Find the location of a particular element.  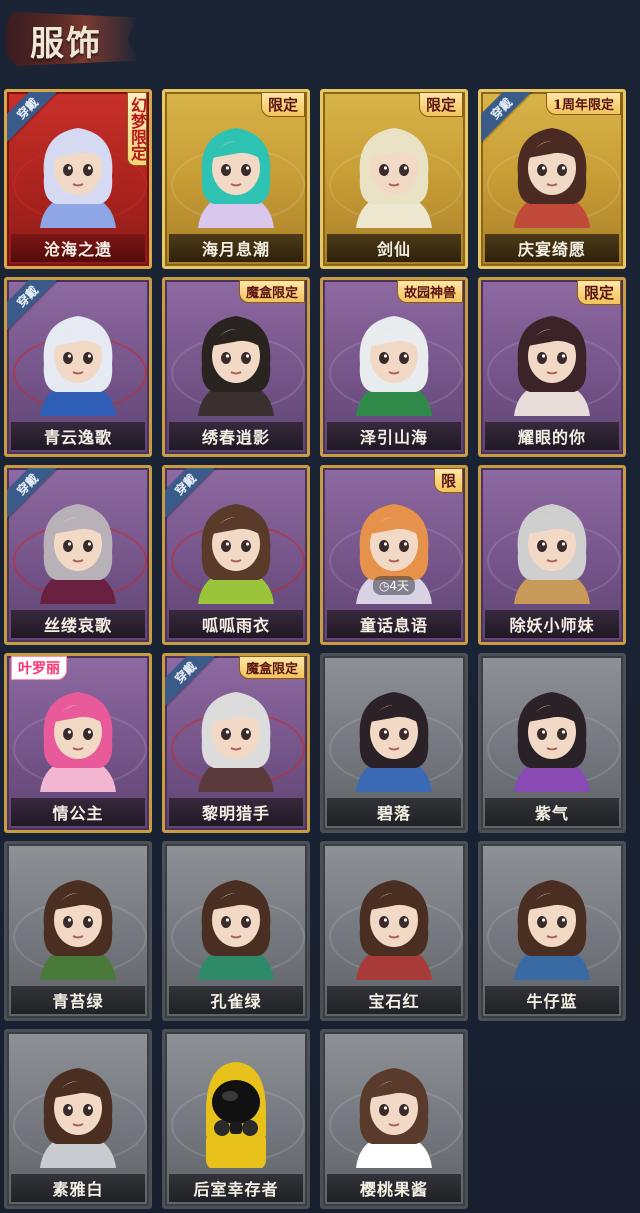

name-plate: 耀眼的你 is located at coordinates (552, 436).